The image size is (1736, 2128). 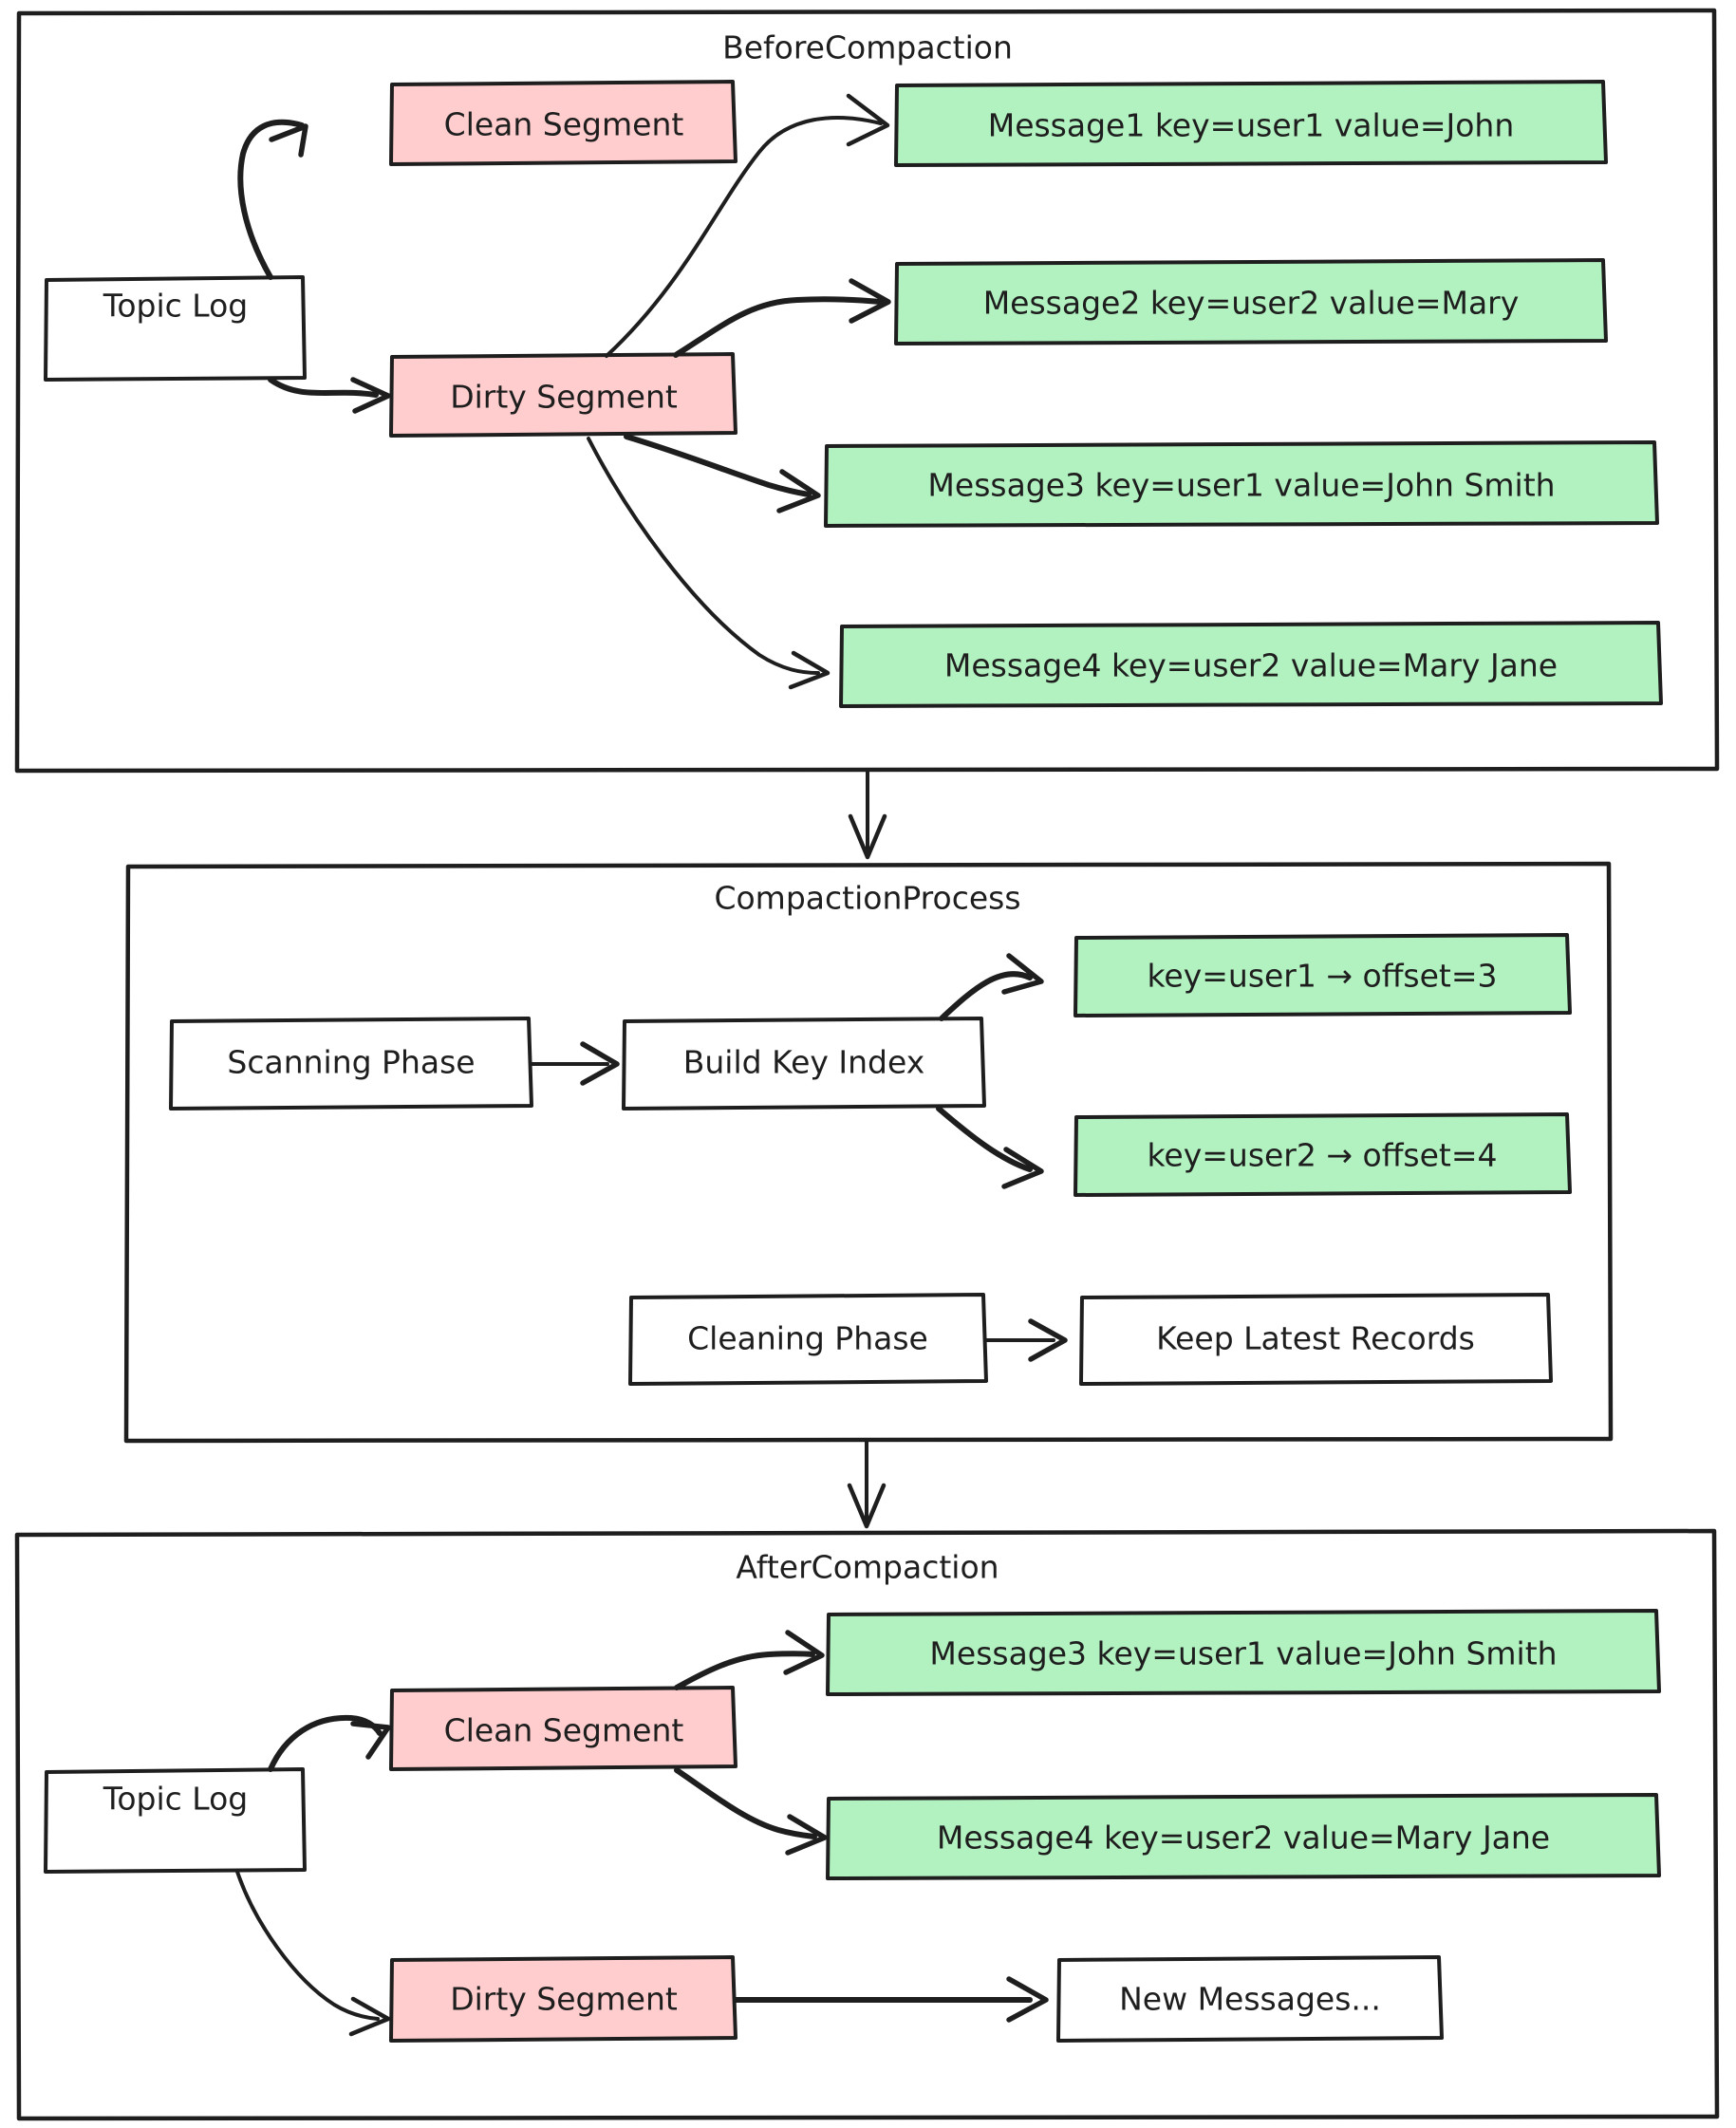 I want to click on node-build-key-index: Build Key Index, so click(x=804, y=1064).